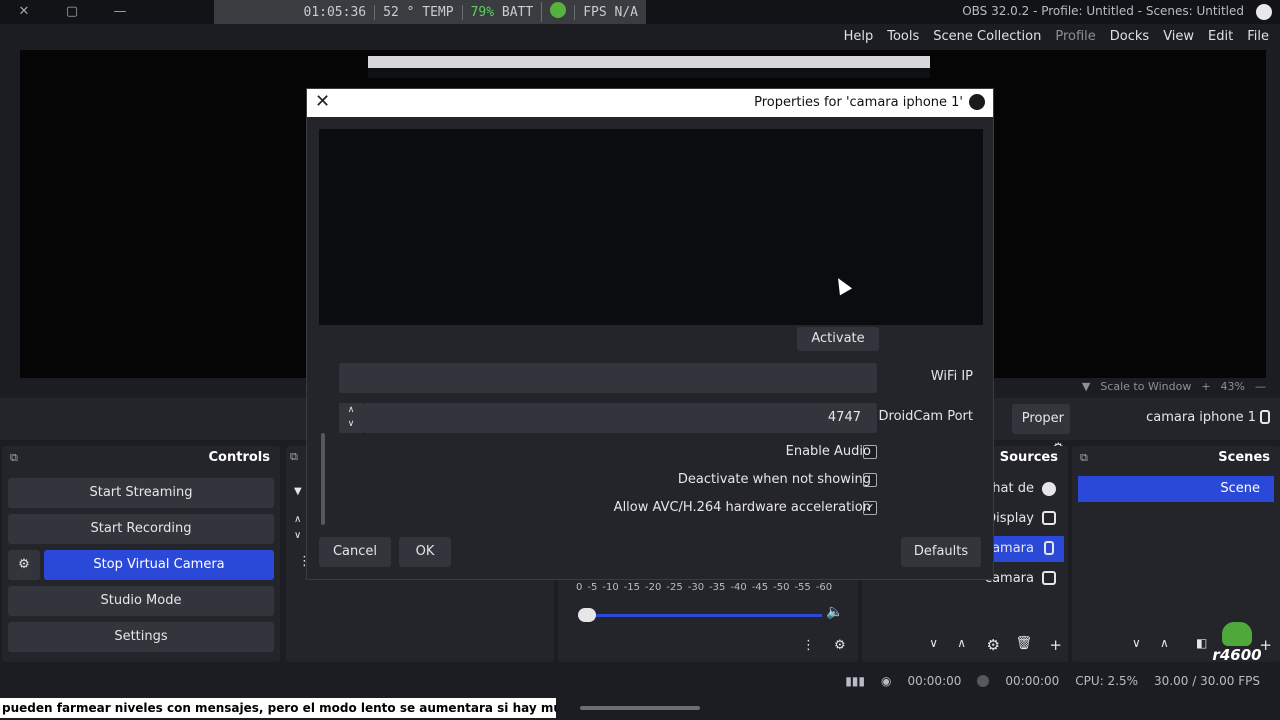  Describe the element at coordinates (650, 103) in the screenshot. I see `dialog-titlebar: ✕ Properties for 'camara iphone 1'` at that location.